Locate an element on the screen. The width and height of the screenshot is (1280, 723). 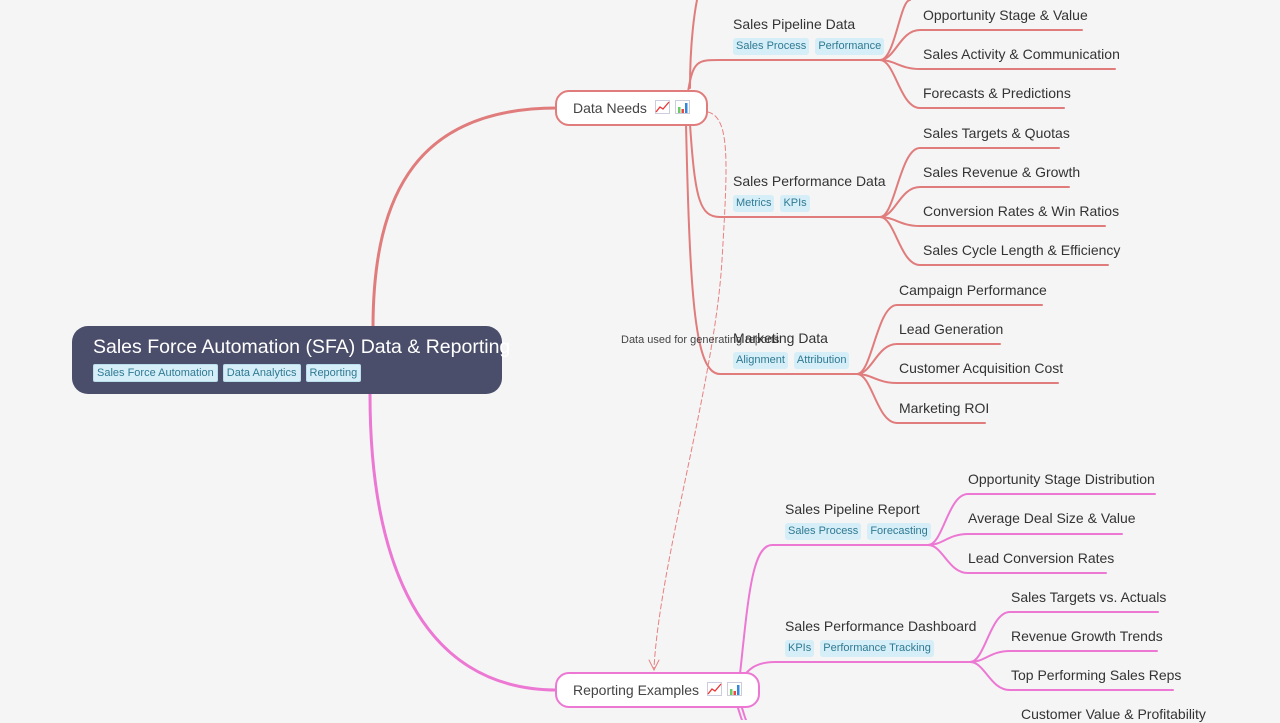
tag: Reporting is located at coordinates (333, 373).